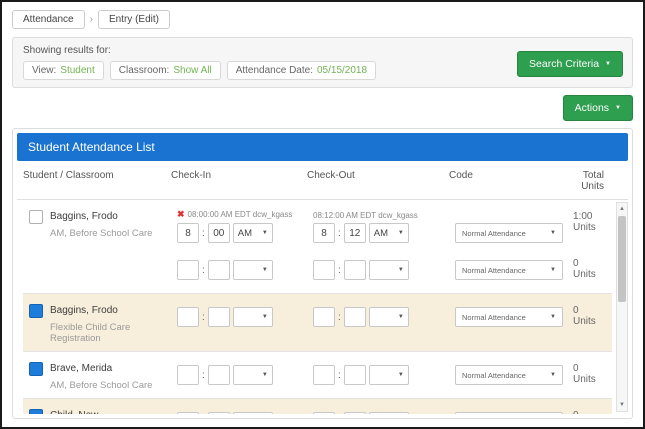 This screenshot has height=429, width=645. What do you see at coordinates (165, 70) in the screenshot?
I see `classroom-filter-chip: Classroom: Show All` at bounding box center [165, 70].